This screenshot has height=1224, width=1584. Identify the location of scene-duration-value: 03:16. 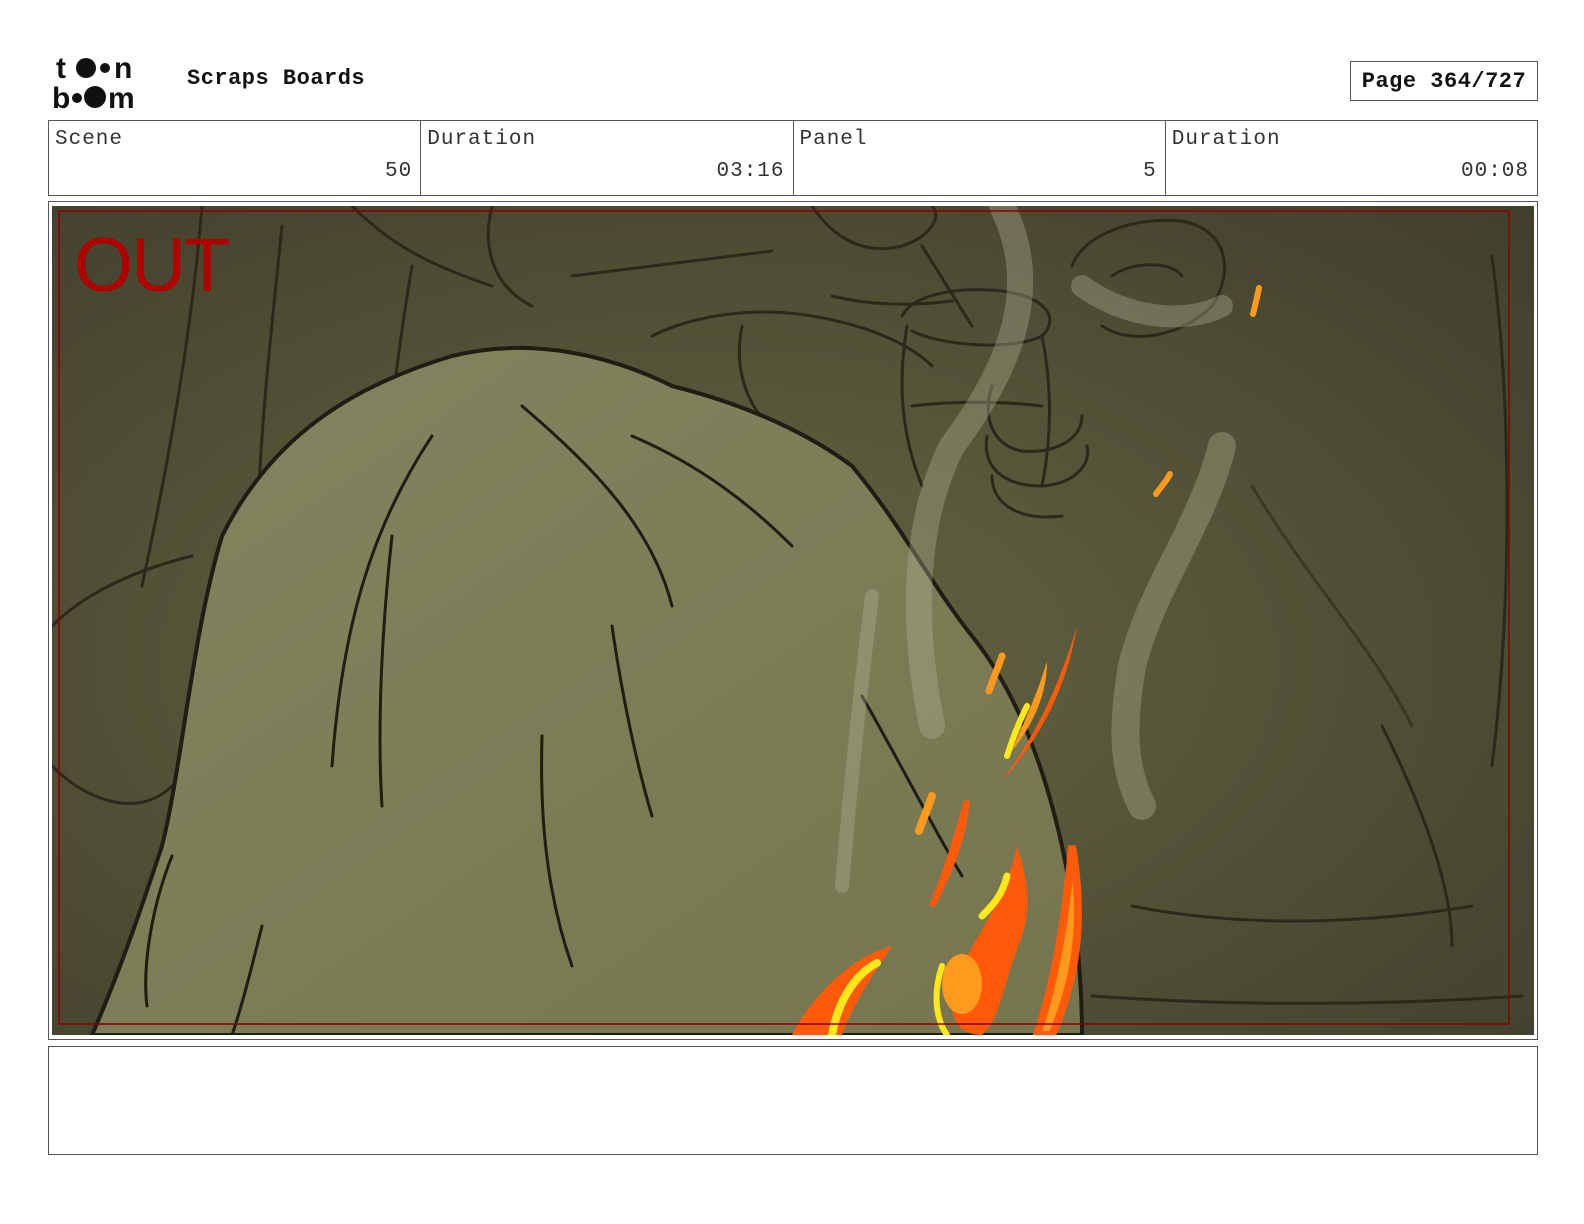
(750, 171).